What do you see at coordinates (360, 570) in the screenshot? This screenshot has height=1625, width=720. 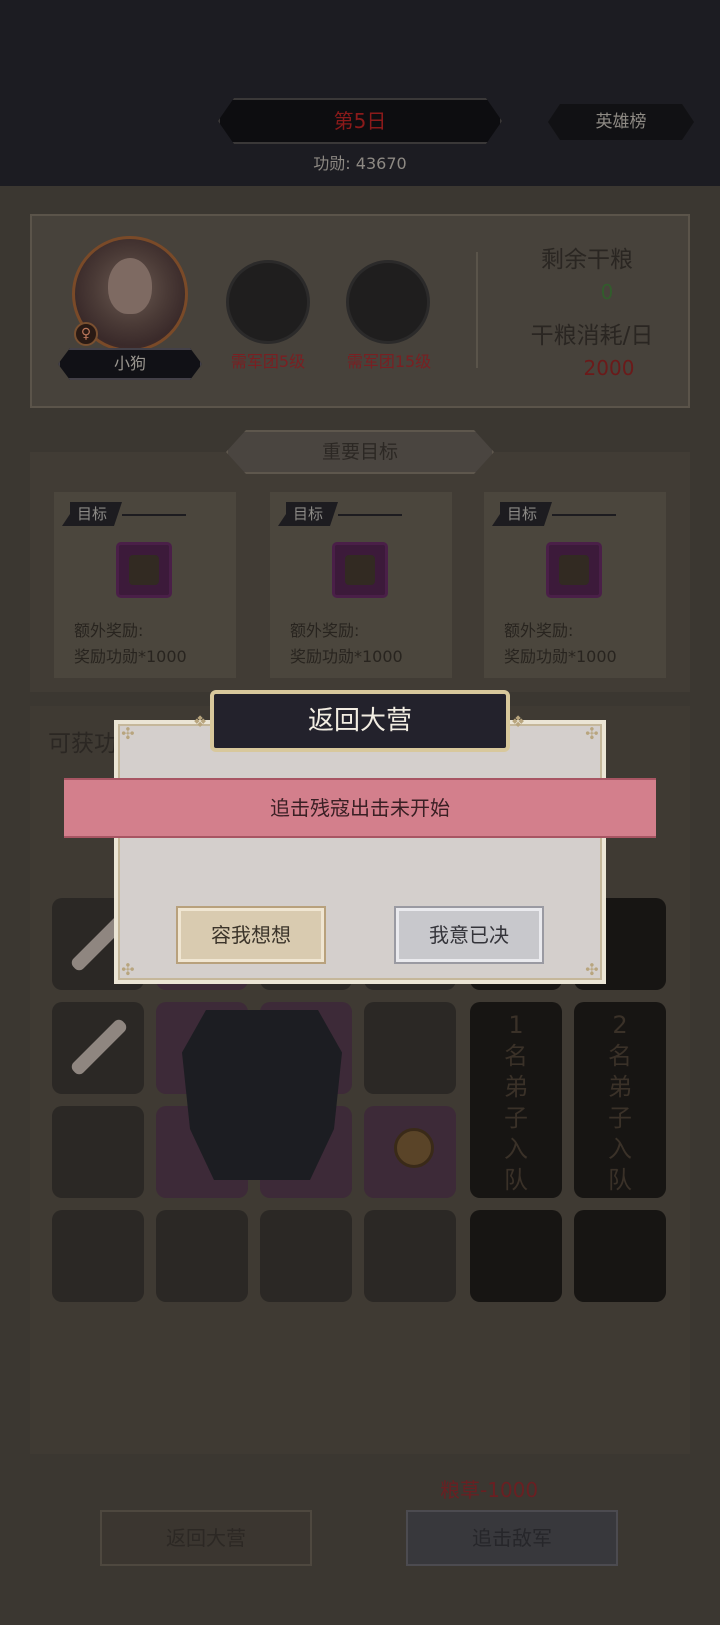 I see `helmet-icon` at bounding box center [360, 570].